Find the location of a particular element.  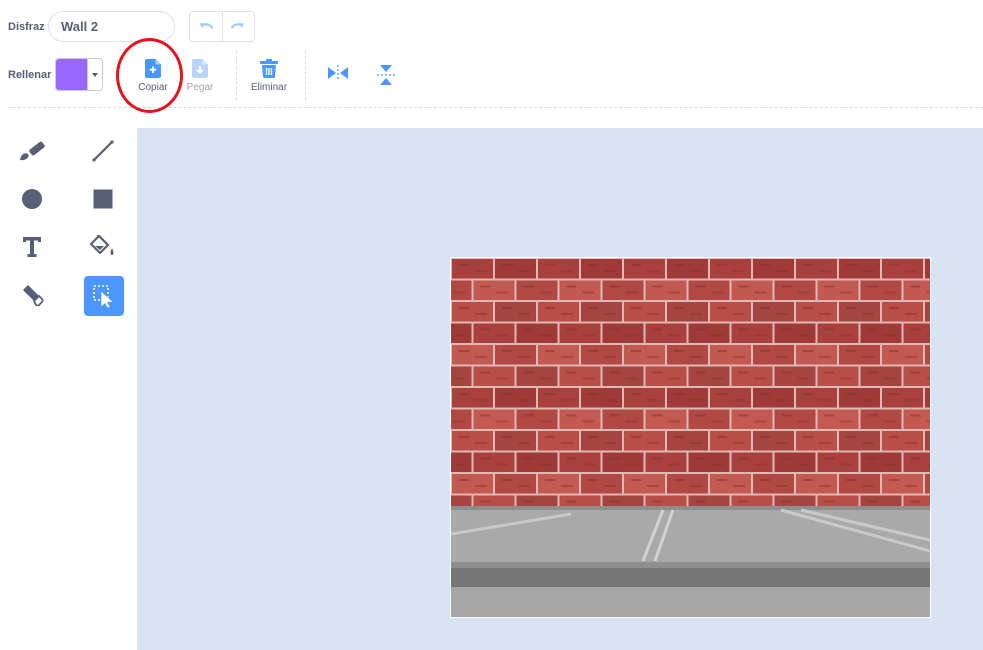

line-tool is located at coordinates (103, 151).